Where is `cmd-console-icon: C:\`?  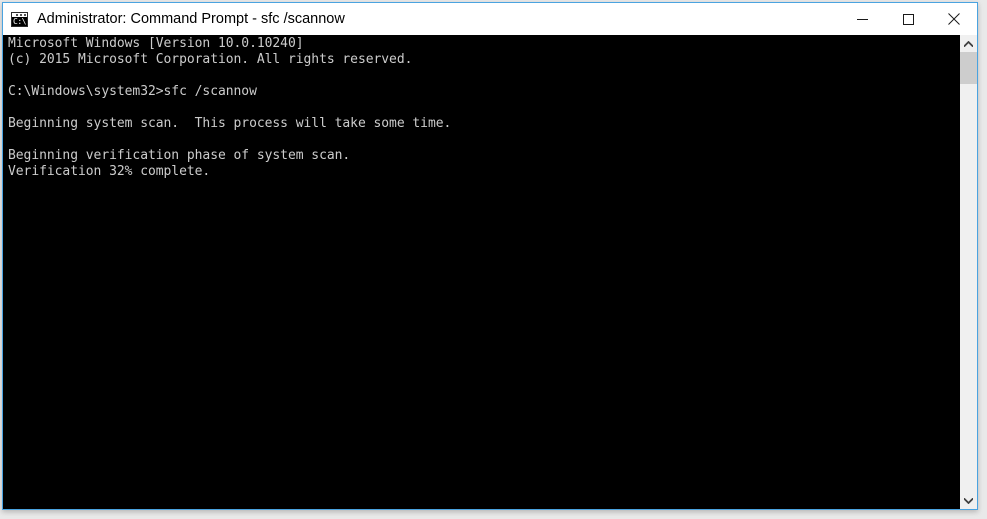 cmd-console-icon: C:\ is located at coordinates (19, 19).